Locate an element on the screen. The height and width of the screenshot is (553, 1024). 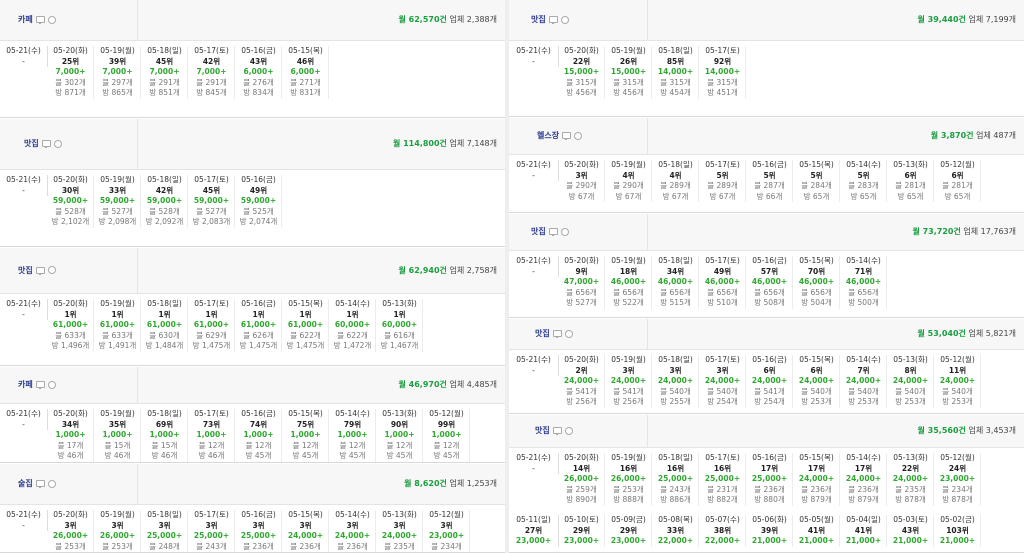
rank-cell: 05-17(토) 3위 25,000+ 블 243개 is located at coordinates (212, 531).